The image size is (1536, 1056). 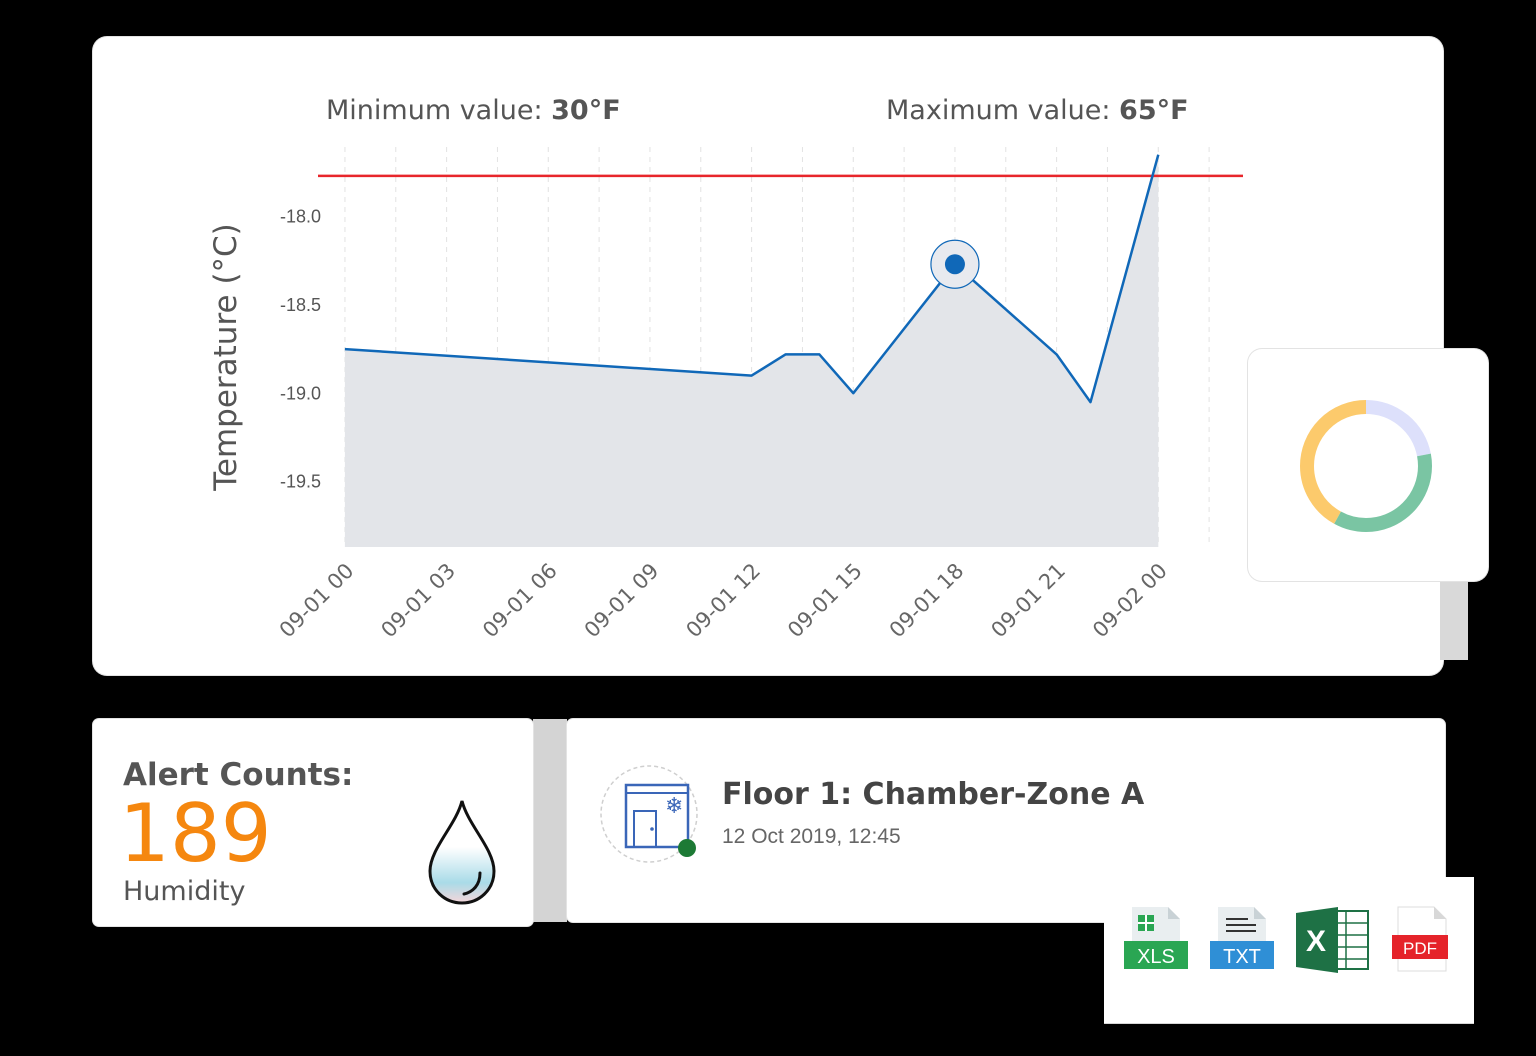 I want to click on x-tick-label: 09-01 00, so click(x=317, y=601).